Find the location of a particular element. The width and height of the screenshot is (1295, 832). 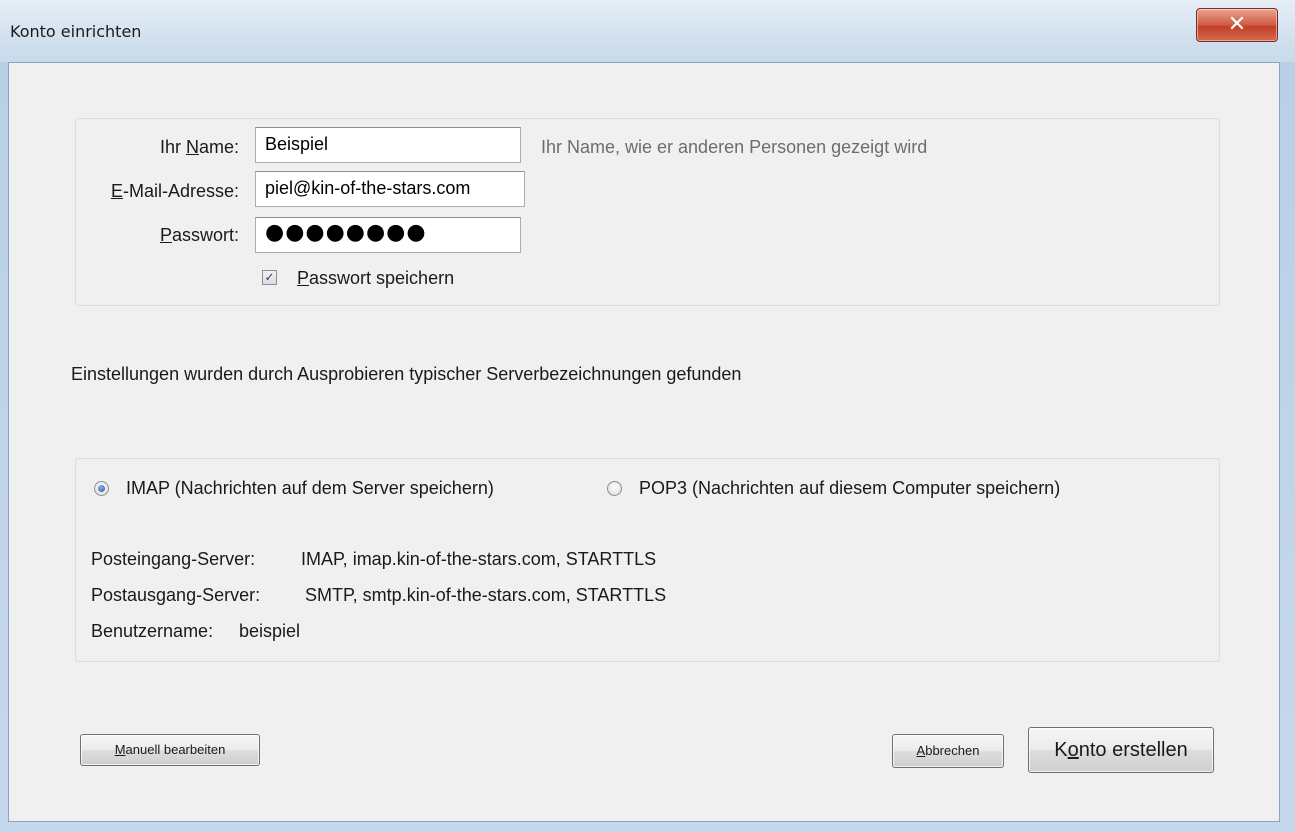

manual-edit-button: Manuell bearbeiten is located at coordinates (170, 750).